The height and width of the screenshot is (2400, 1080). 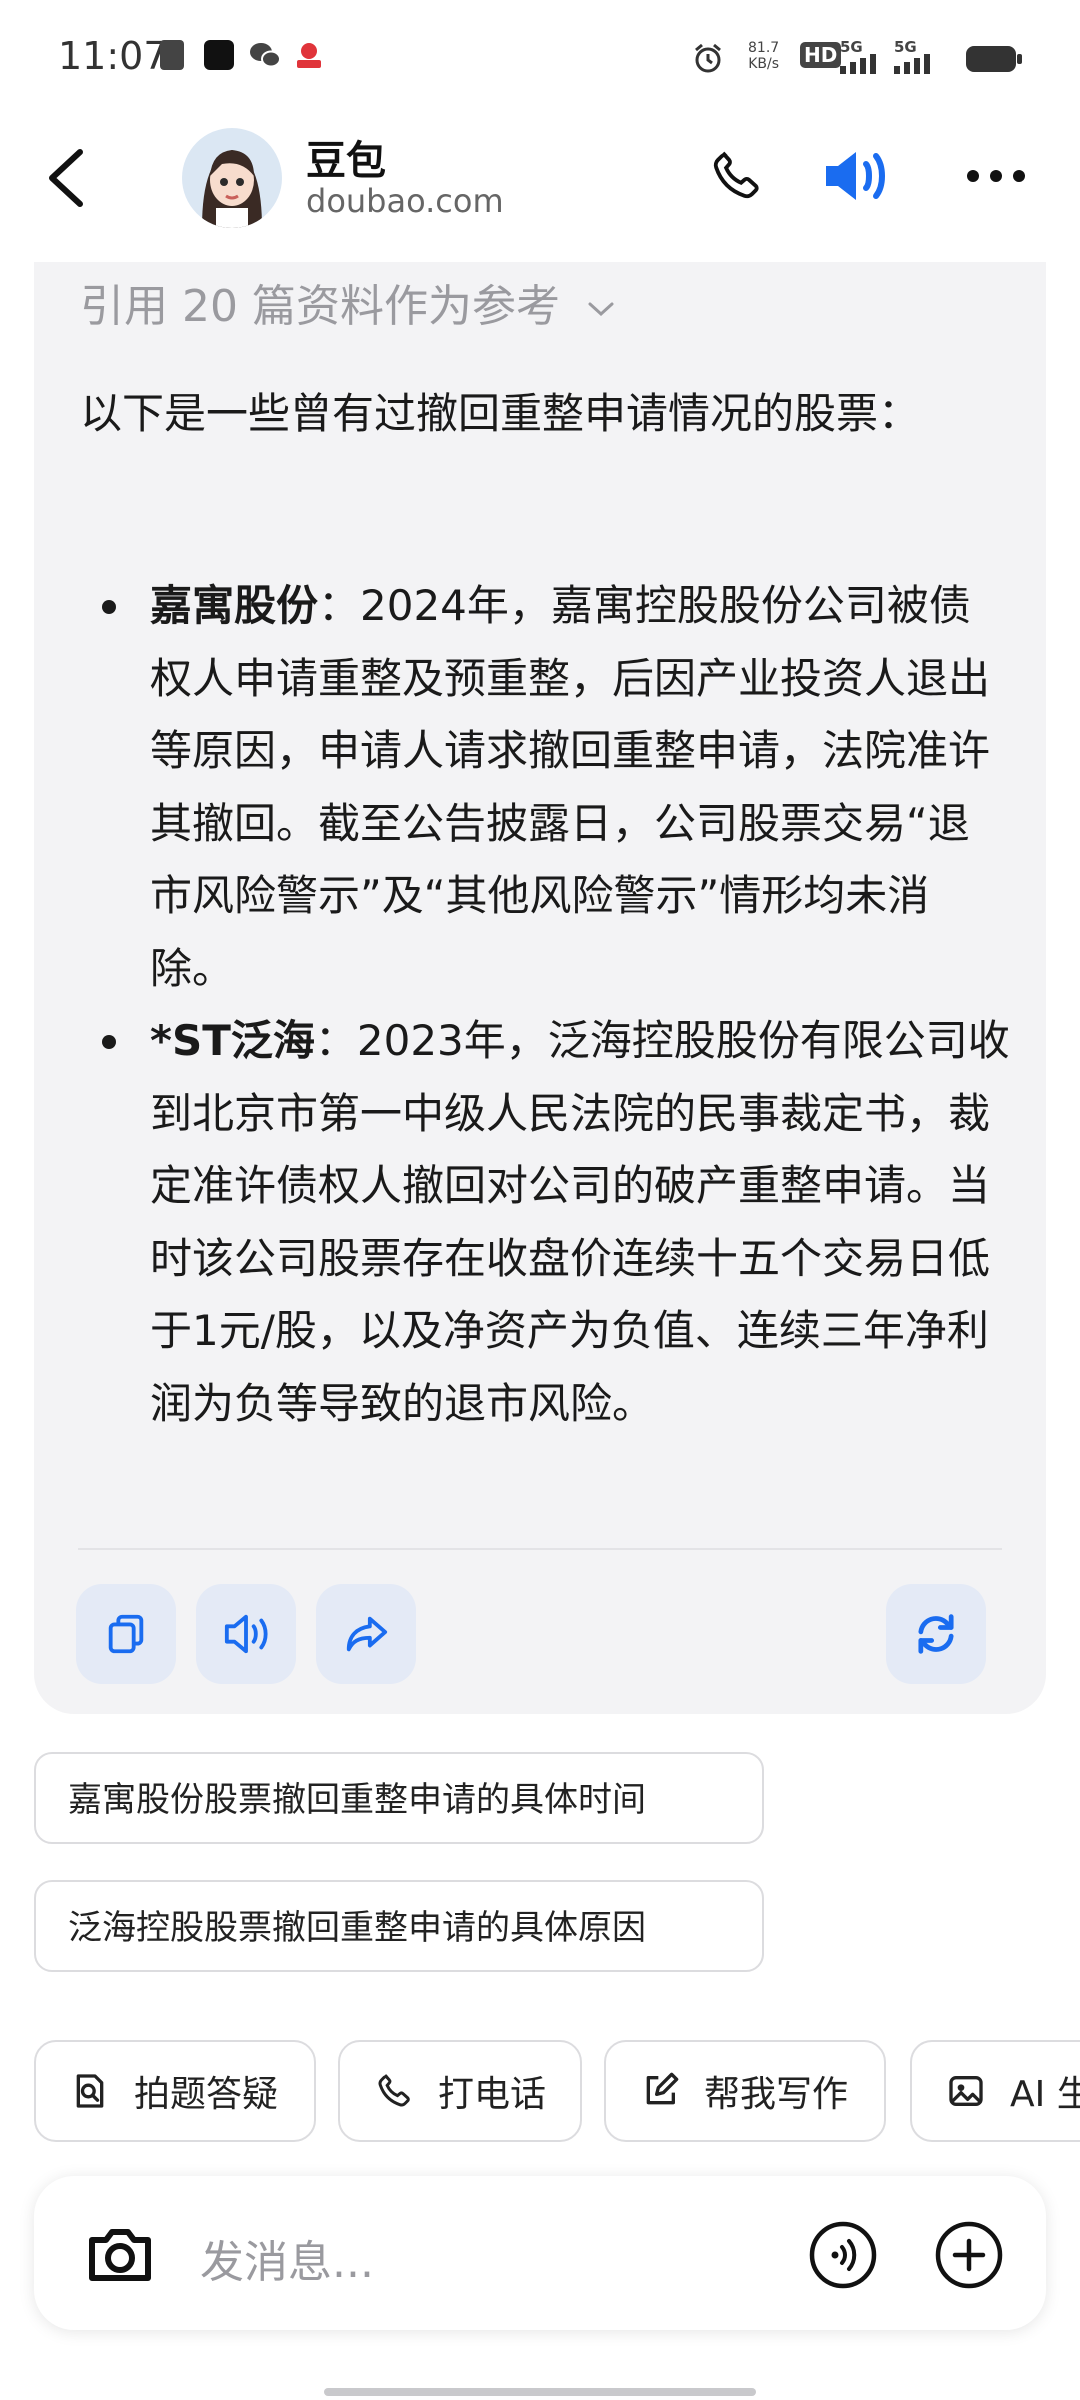 I want to click on quick-action-photo-question: 拍题答疑, so click(x=175, y=2091).